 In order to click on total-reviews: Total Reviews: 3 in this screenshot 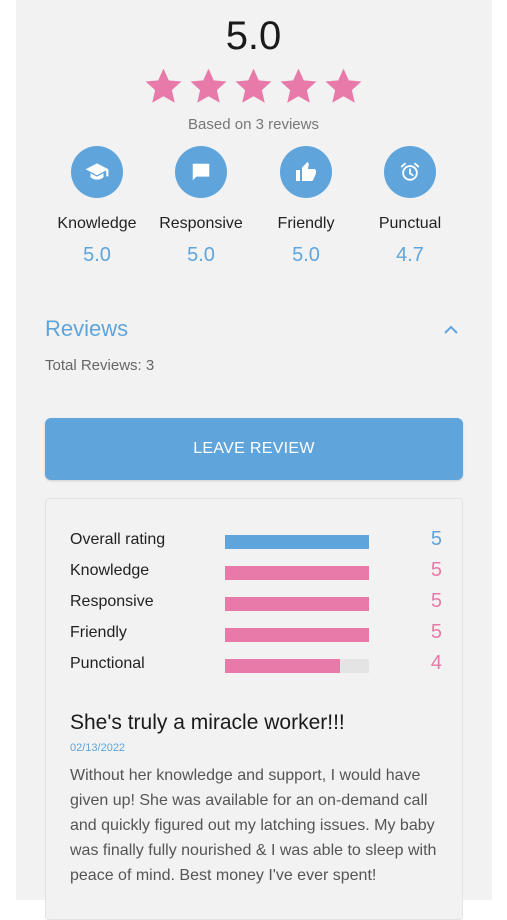, I will do `click(100, 365)`.